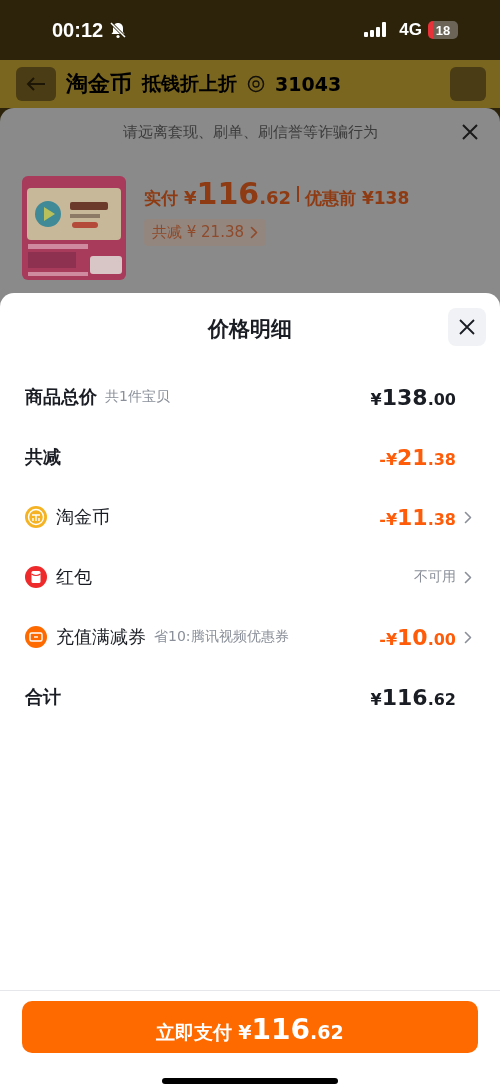 Image resolution: width=500 pixels, height=1084 pixels. I want to click on pay-button: 立即支付 ¥116.62, so click(250, 1027).